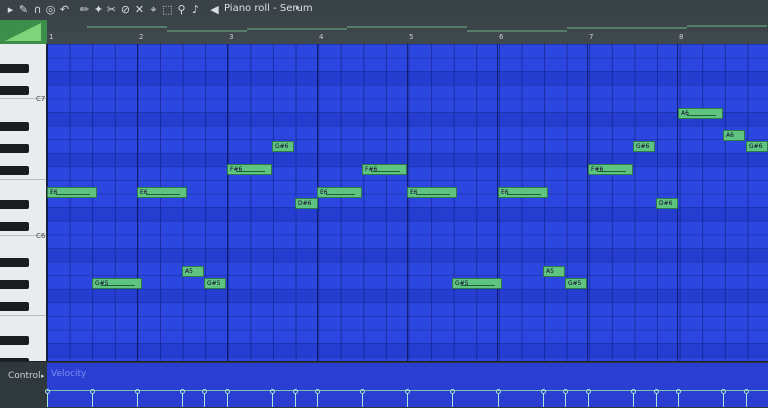 The width and height of the screenshot is (768, 408). What do you see at coordinates (84, 9) in the screenshot?
I see `pencil-icon: ✏` at bounding box center [84, 9].